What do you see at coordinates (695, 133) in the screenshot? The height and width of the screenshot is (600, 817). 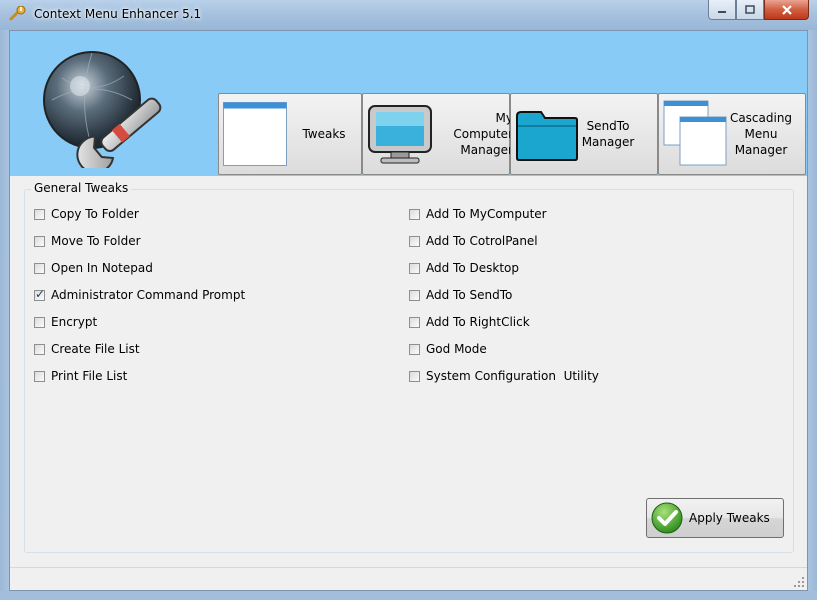 I see `cascading-windows-icon` at bounding box center [695, 133].